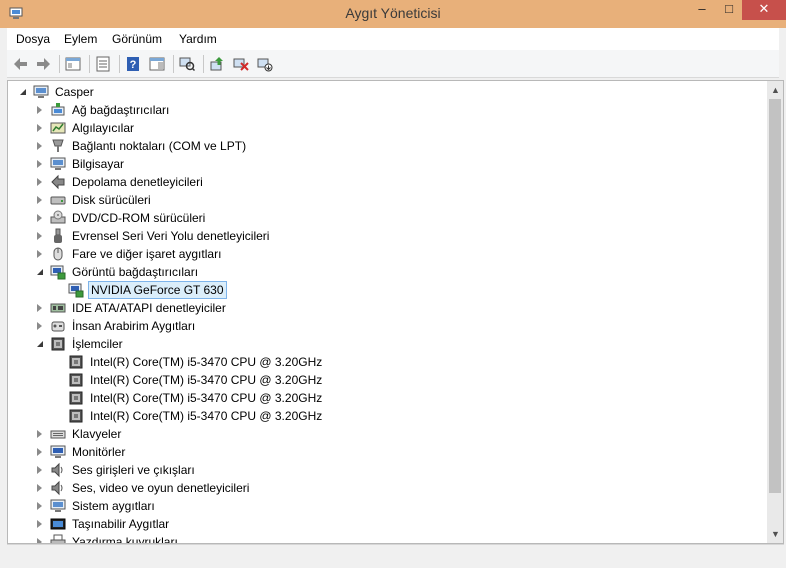 This screenshot has width=786, height=568. I want to click on help-icon: ?, so click(133, 64).